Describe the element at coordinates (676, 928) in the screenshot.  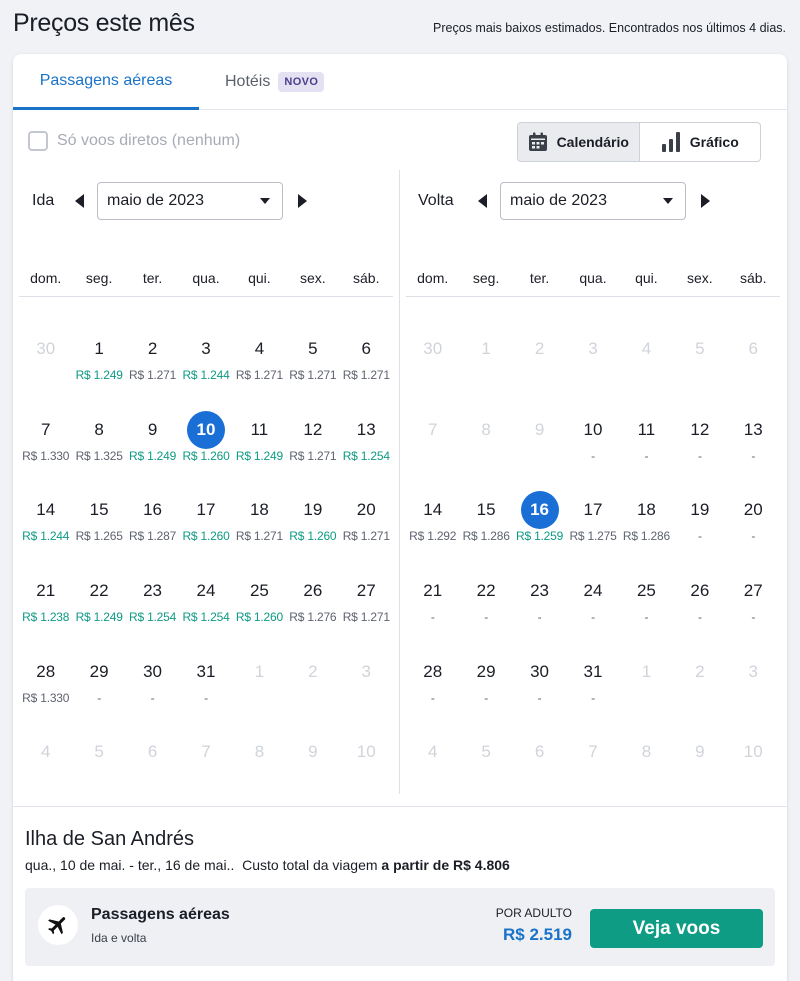
I see `view-flights-button: Veja voos` at that location.